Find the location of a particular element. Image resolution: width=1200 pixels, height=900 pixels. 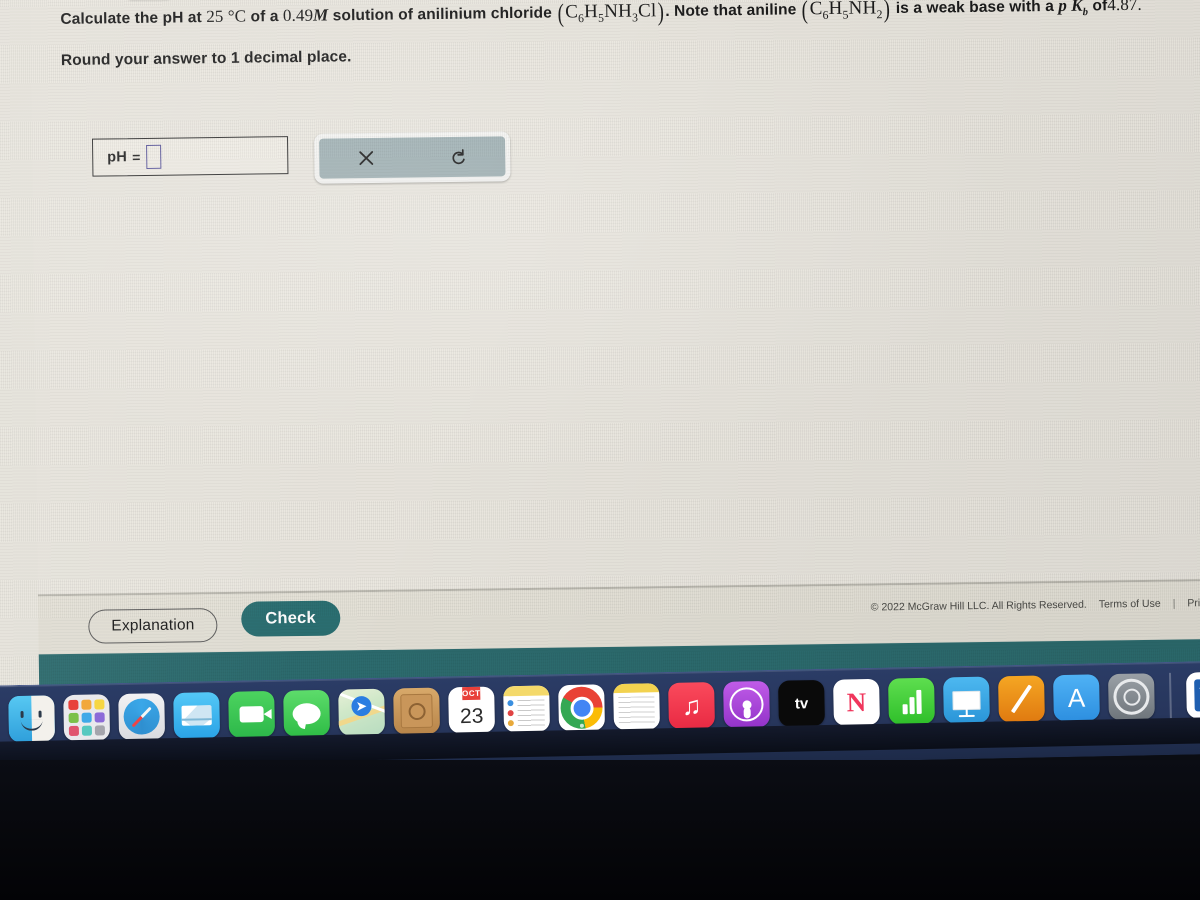

safari-needle is located at coordinates (141, 716).